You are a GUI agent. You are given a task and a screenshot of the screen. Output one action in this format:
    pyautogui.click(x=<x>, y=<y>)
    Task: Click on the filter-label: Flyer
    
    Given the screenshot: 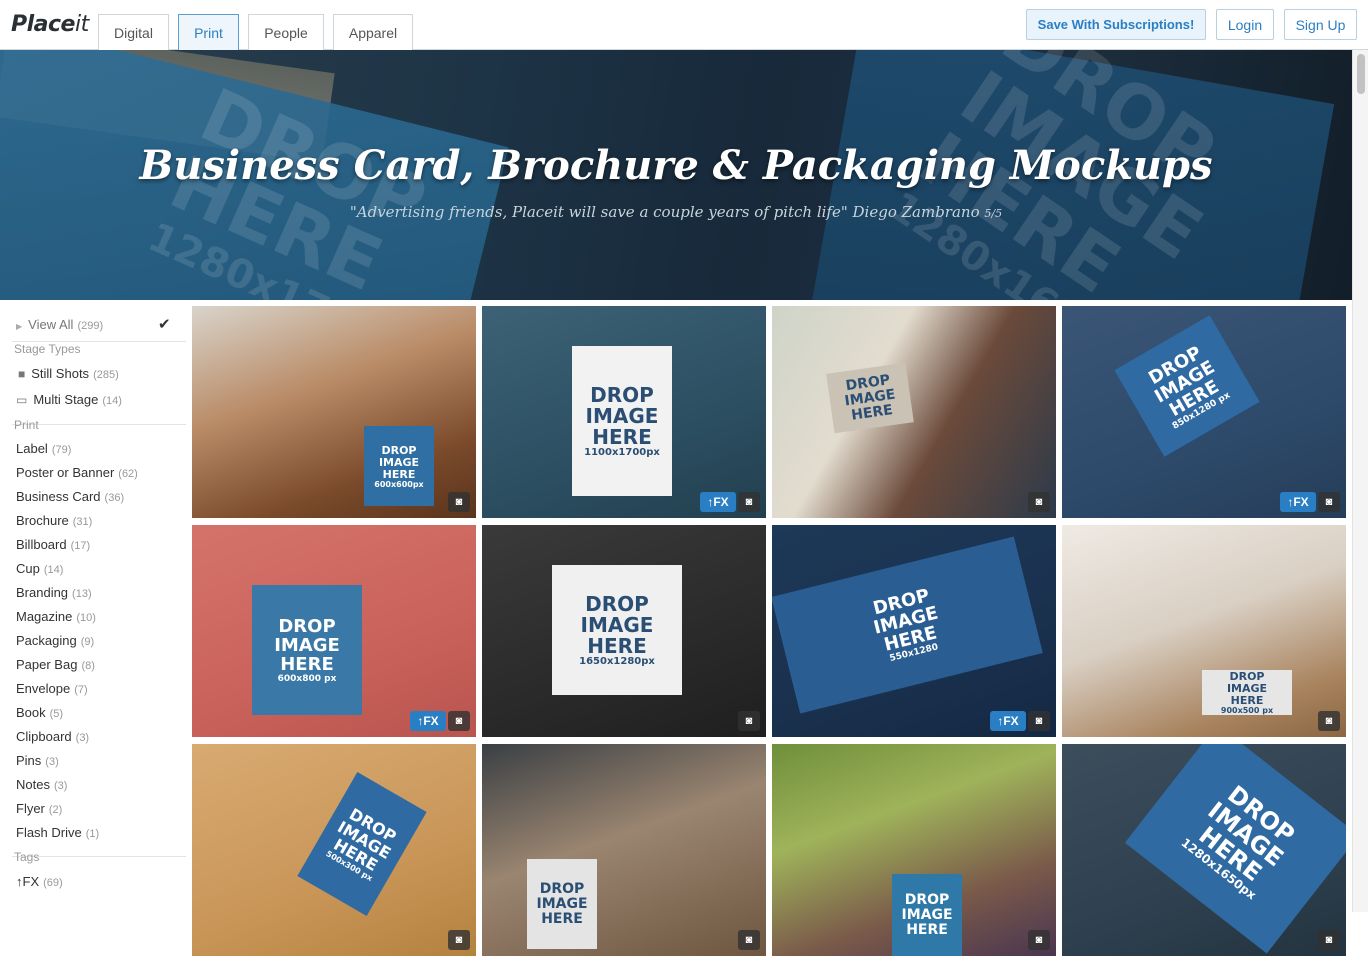 What is the action you would take?
    pyautogui.click(x=30, y=808)
    